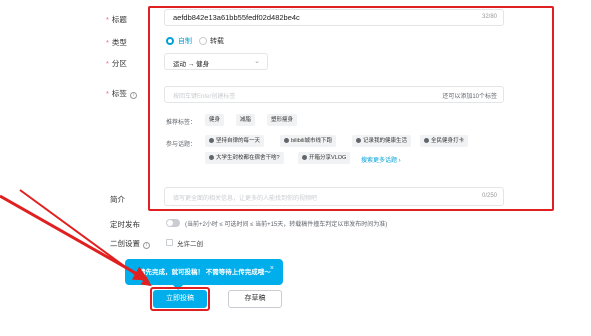 The width and height of the screenshot is (591, 336). What do you see at coordinates (85, 238) in the screenshot?
I see `annotation-arrow` at bounding box center [85, 238].